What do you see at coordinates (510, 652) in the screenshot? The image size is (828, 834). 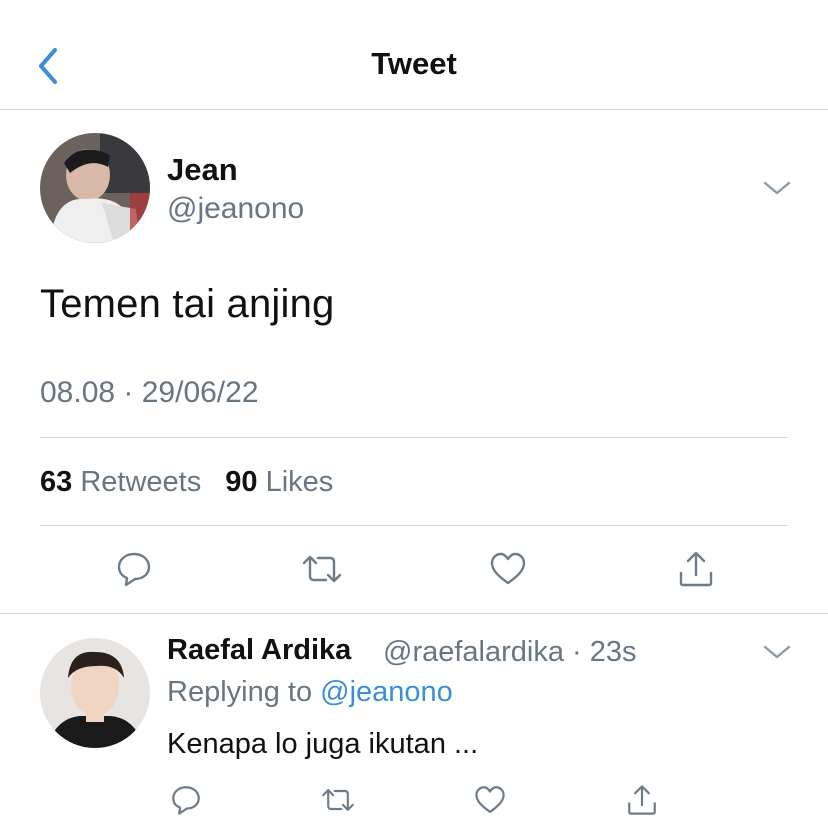 I see `reply-author-handle: @raefalardika · 23s` at bounding box center [510, 652].